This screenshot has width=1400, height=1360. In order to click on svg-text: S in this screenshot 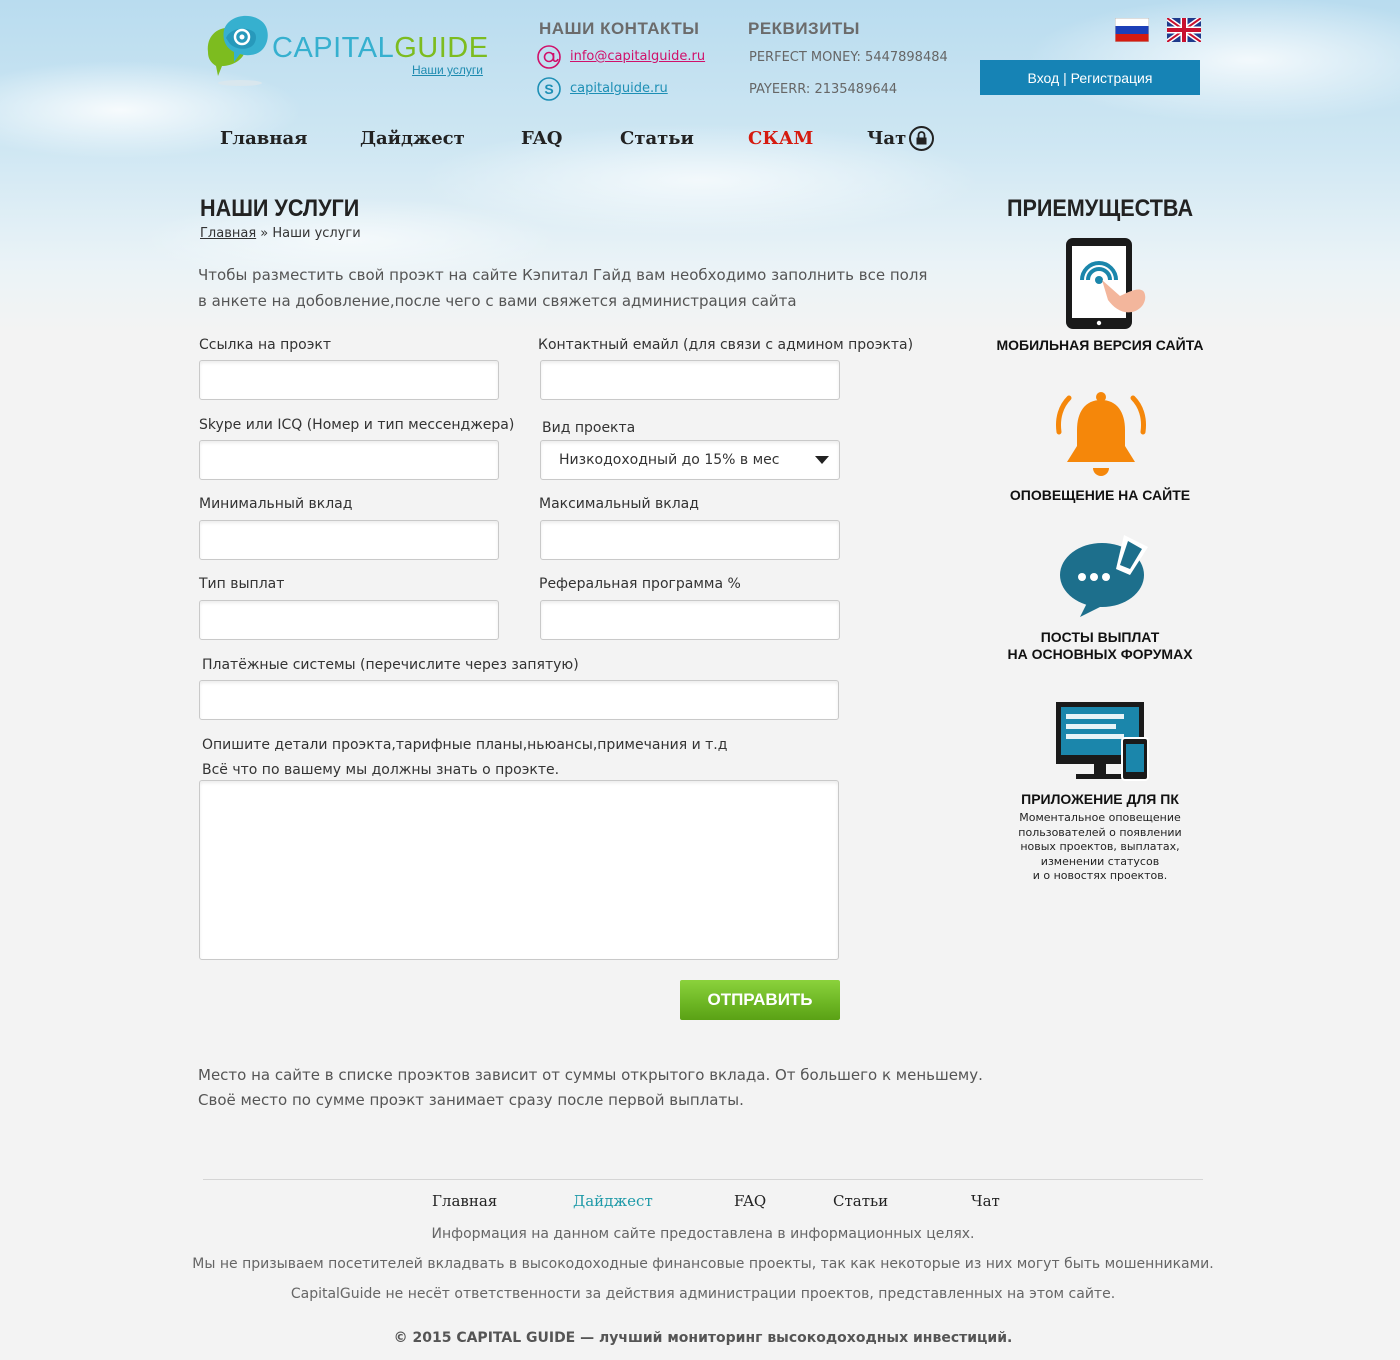, I will do `click(548, 89)`.